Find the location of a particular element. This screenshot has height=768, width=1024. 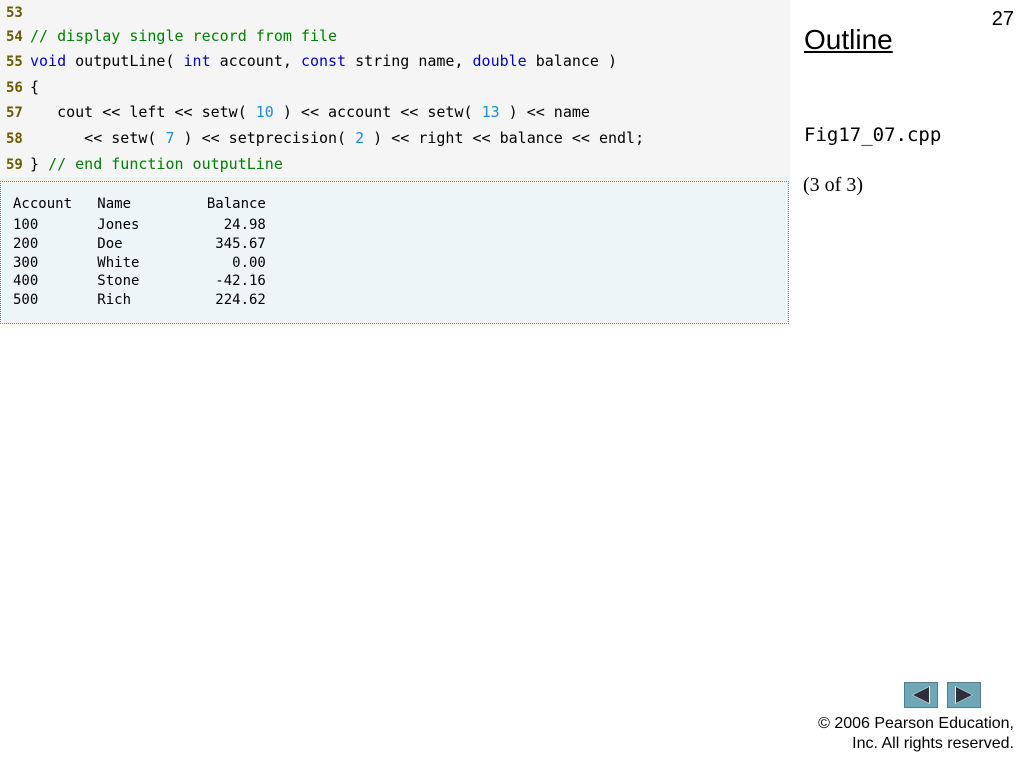

code-line: 54 // display single record from file is located at coordinates (168, 36).